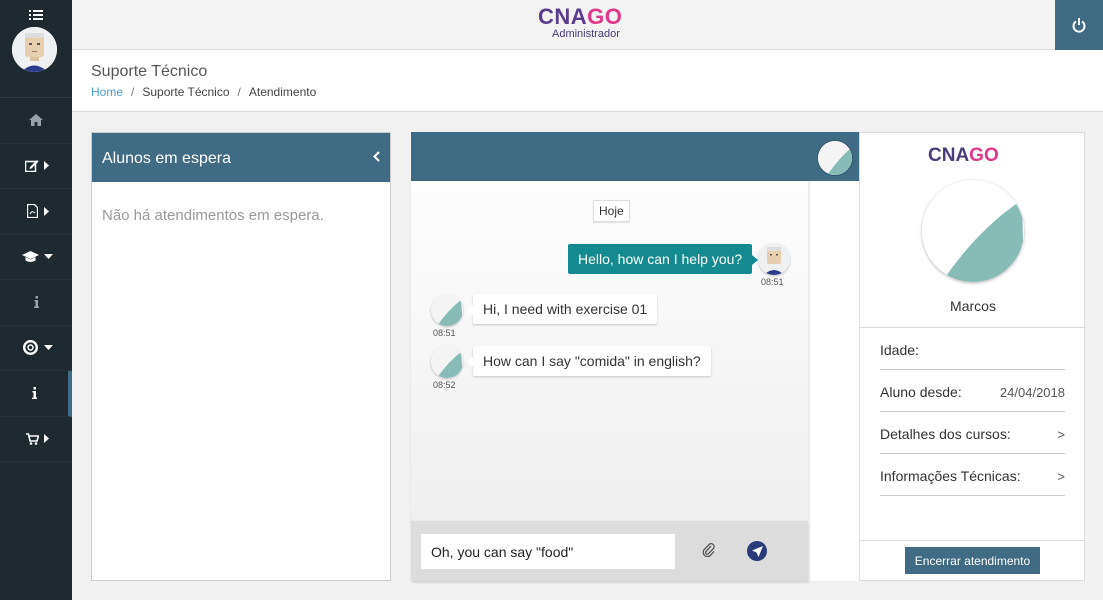 This screenshot has width=1103, height=600. I want to click on field-label: Aluno desde:, so click(921, 392).